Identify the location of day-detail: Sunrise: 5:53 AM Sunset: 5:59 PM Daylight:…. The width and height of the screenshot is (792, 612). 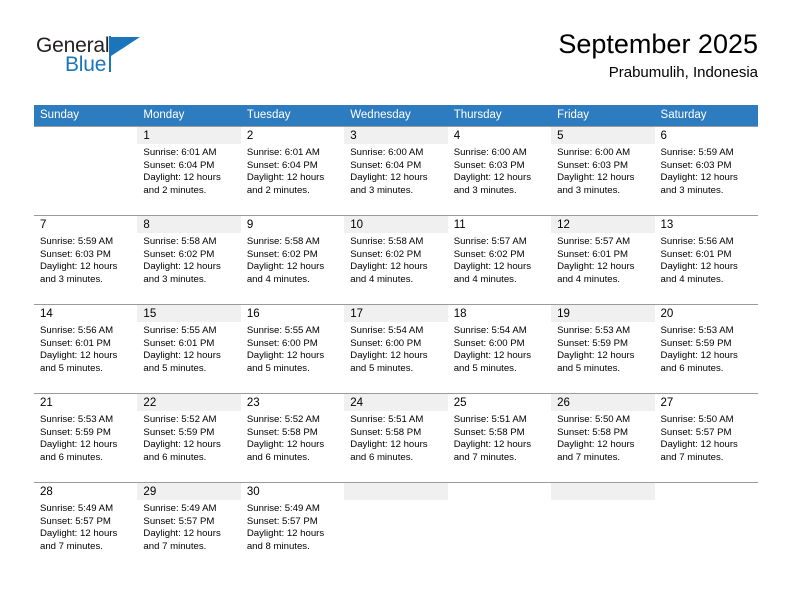
(706, 348).